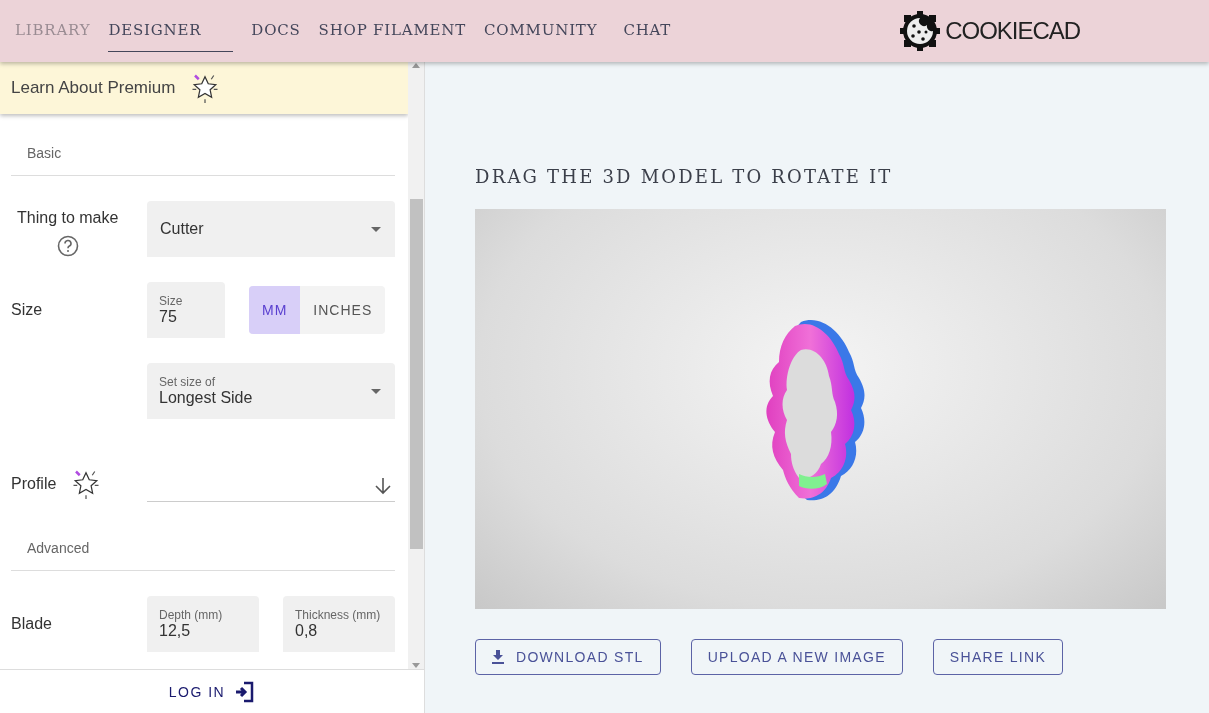 Image resolution: width=1209 pixels, height=713 pixels. Describe the element at coordinates (203, 555) in the screenshot. I see `section-heading: Advanced` at that location.